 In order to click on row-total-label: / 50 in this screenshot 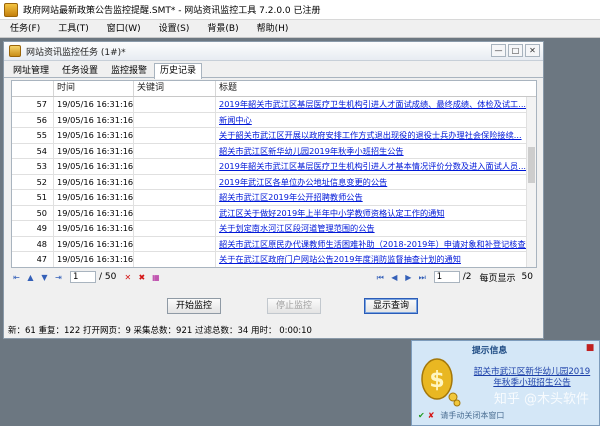, I will do `click(108, 277)`.